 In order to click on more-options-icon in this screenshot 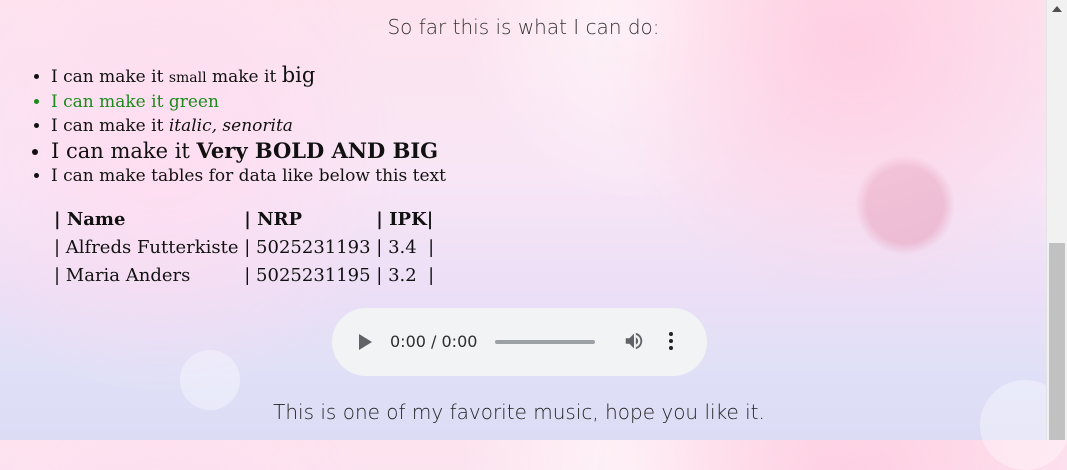, I will do `click(671, 342)`.